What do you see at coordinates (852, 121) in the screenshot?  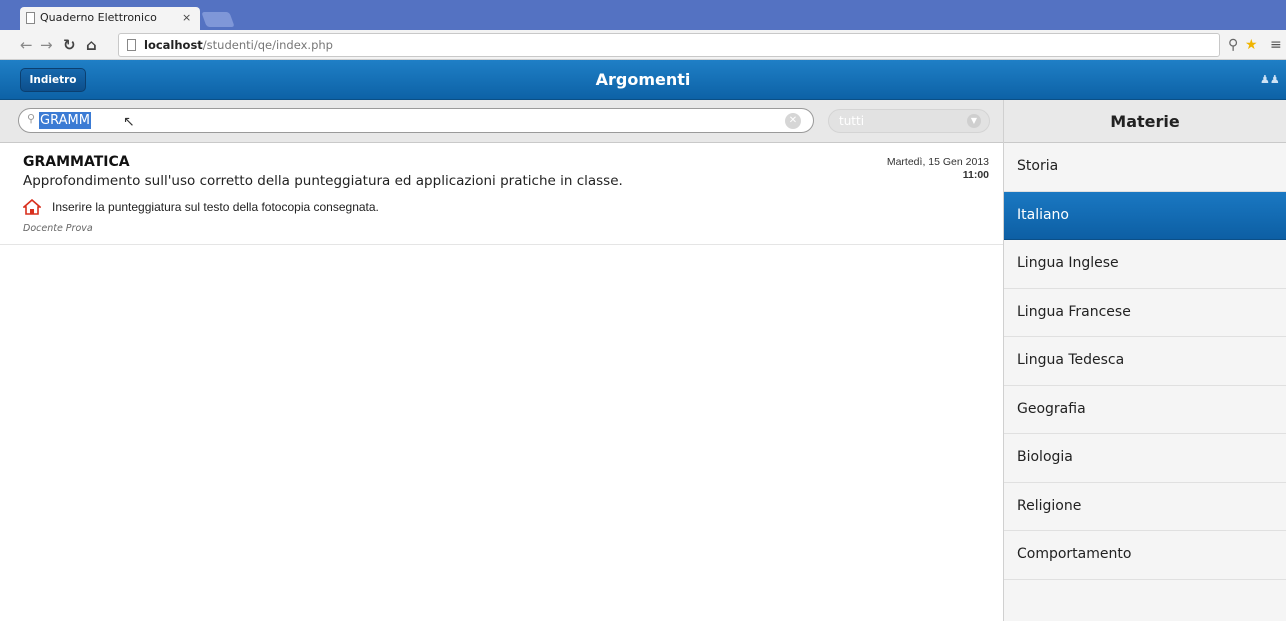 I see `filter-select-value: tutti` at bounding box center [852, 121].